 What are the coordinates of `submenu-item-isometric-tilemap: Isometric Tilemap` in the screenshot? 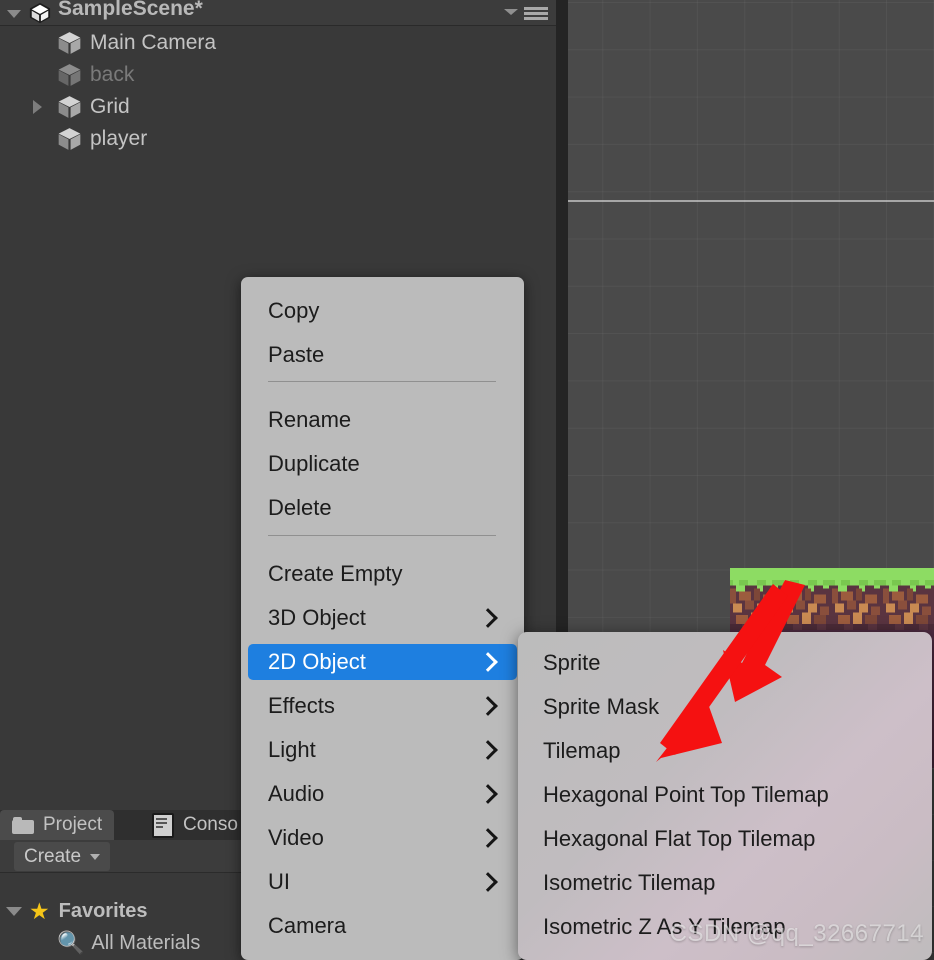 It's located at (725, 883).